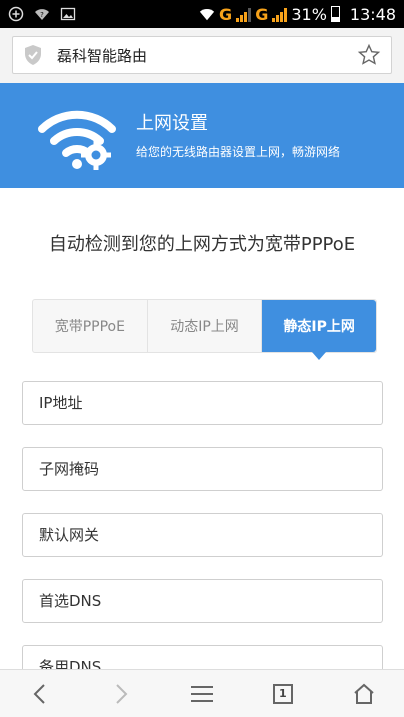 The image size is (404, 717). I want to click on primary-dns-input, so click(202, 601).